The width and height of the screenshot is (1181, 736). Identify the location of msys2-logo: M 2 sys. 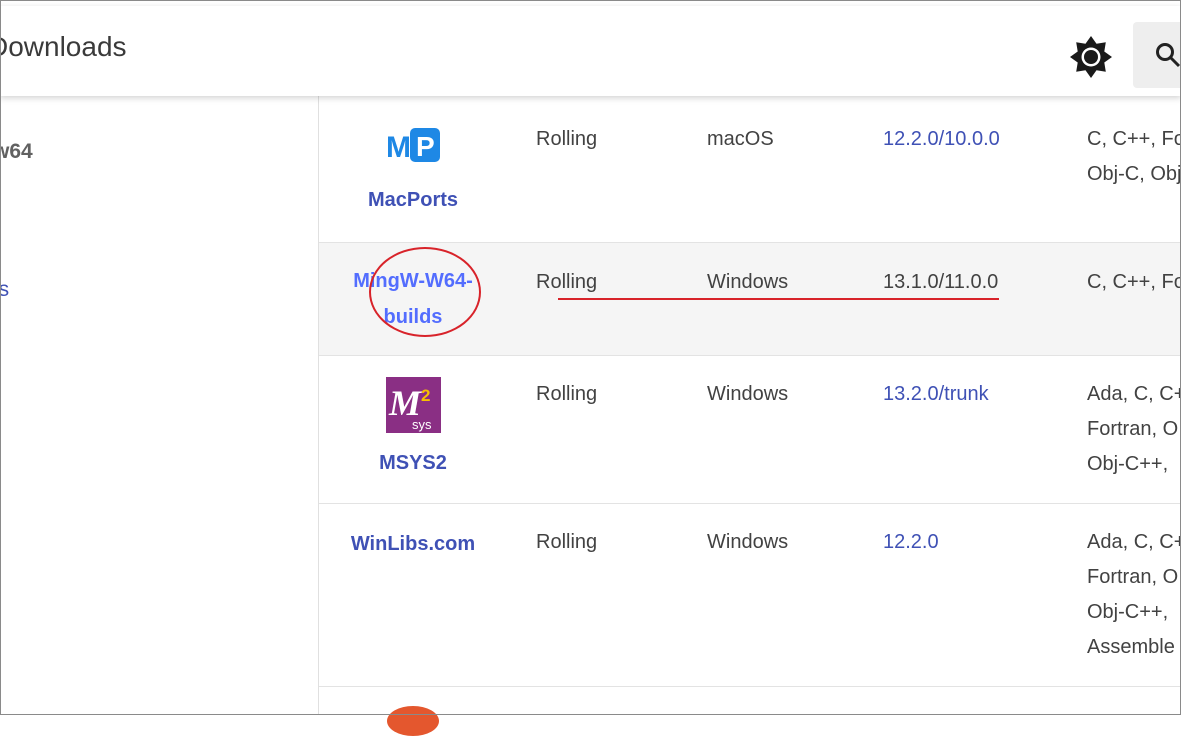
(413, 405).